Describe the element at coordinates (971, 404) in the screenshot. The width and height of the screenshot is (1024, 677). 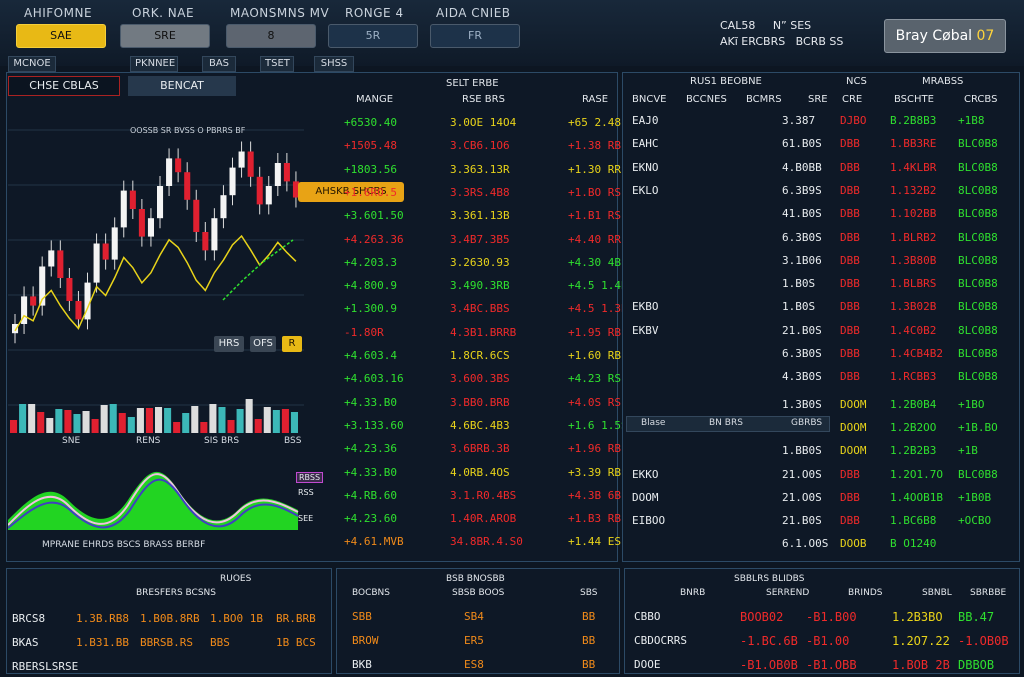
I see `order-book-total: +1BO` at that location.